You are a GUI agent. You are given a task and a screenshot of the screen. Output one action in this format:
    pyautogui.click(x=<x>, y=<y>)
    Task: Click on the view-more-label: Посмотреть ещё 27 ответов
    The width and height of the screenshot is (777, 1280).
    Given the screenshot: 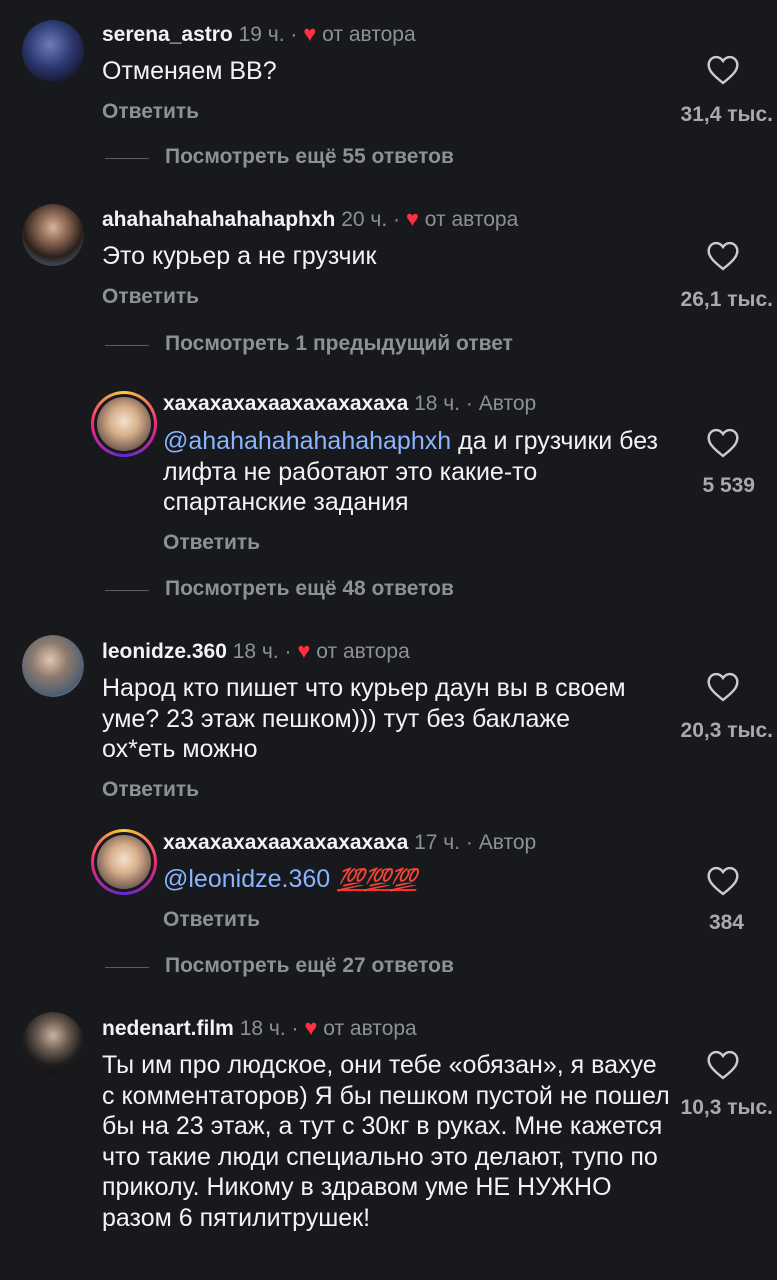 What is the action you would take?
    pyautogui.click(x=309, y=965)
    